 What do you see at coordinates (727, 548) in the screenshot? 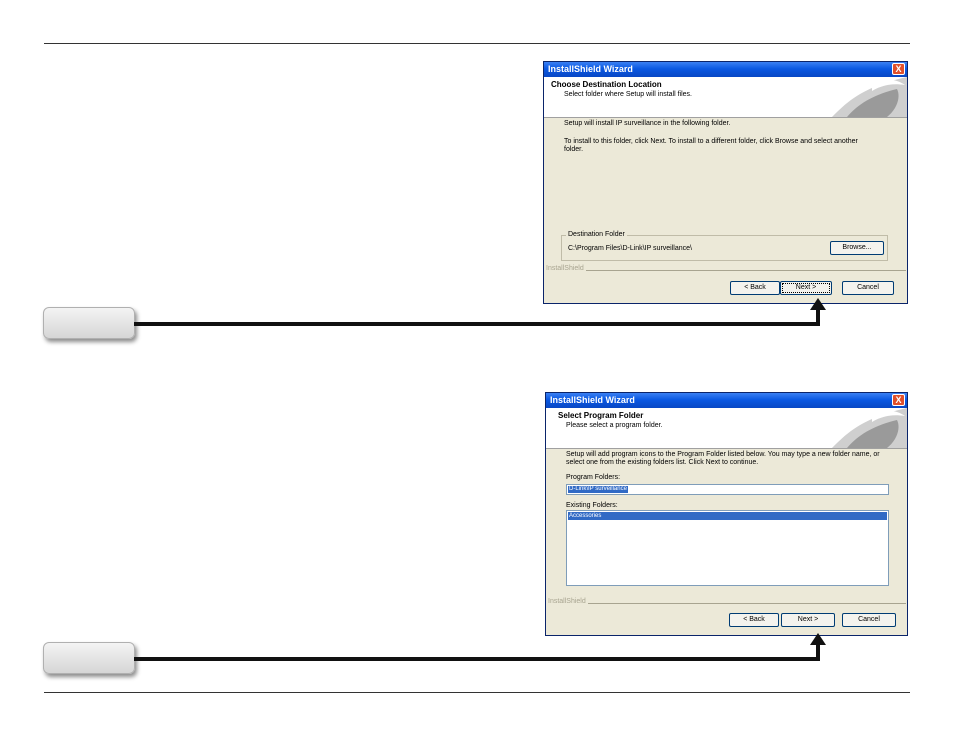
I see `existing-folders-list: Accessories` at bounding box center [727, 548].